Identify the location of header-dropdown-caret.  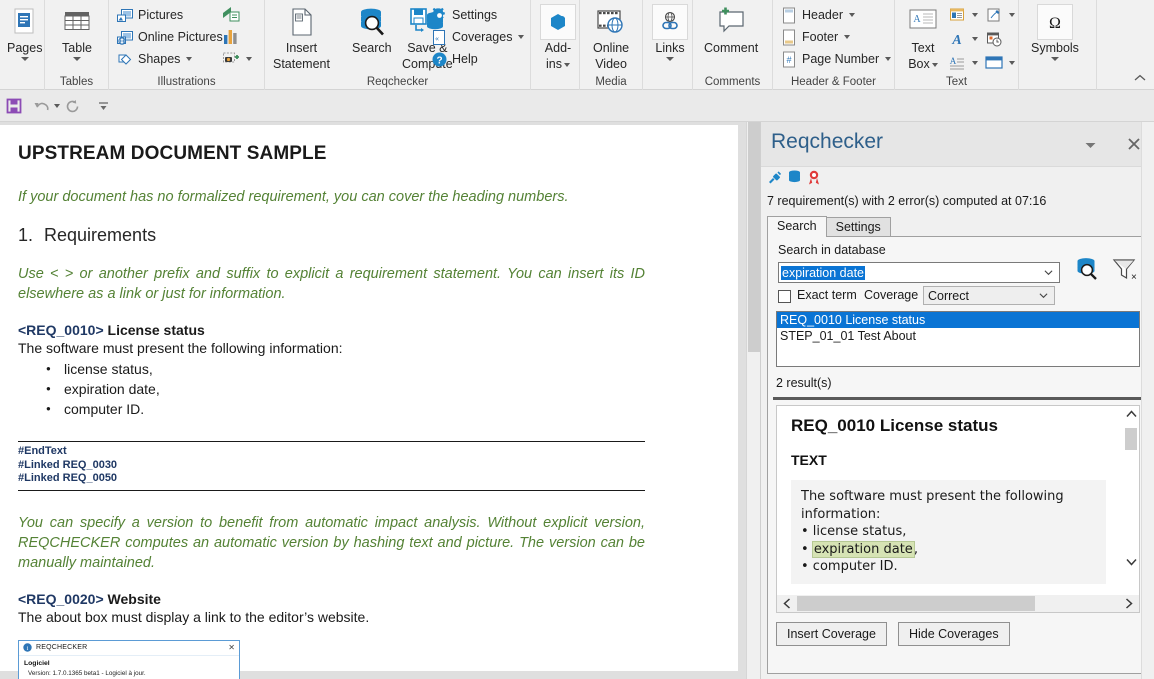
(852, 15).